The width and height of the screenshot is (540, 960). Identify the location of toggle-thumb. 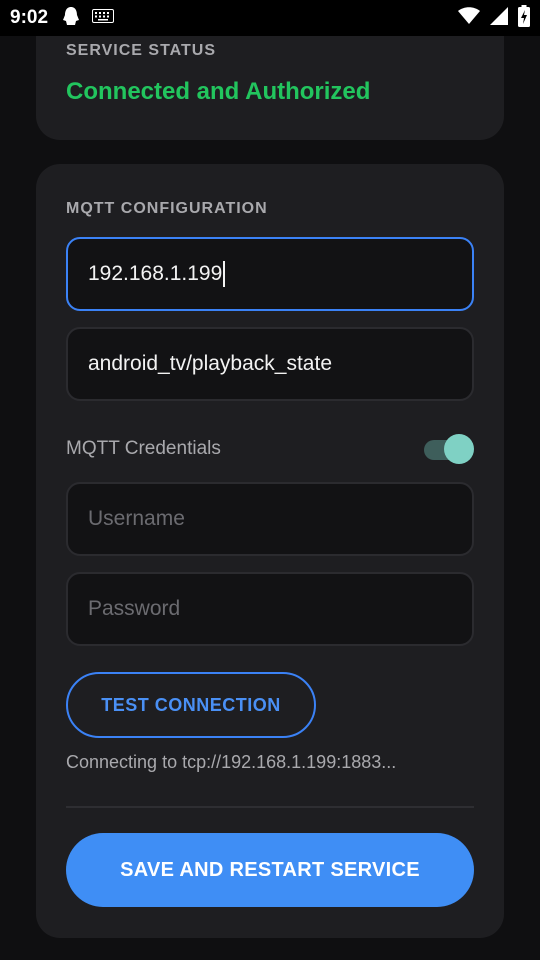
(459, 449).